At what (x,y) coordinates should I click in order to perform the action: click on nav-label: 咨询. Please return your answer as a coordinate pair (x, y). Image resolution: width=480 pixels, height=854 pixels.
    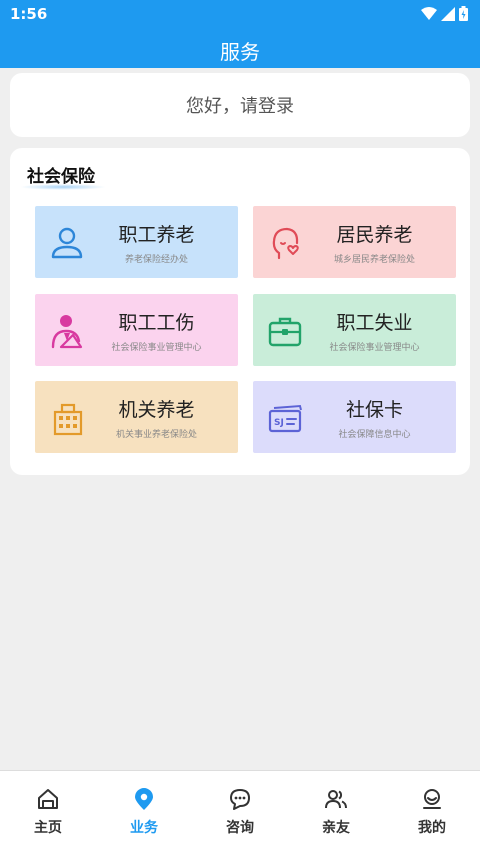
    Looking at the image, I should click on (240, 828).